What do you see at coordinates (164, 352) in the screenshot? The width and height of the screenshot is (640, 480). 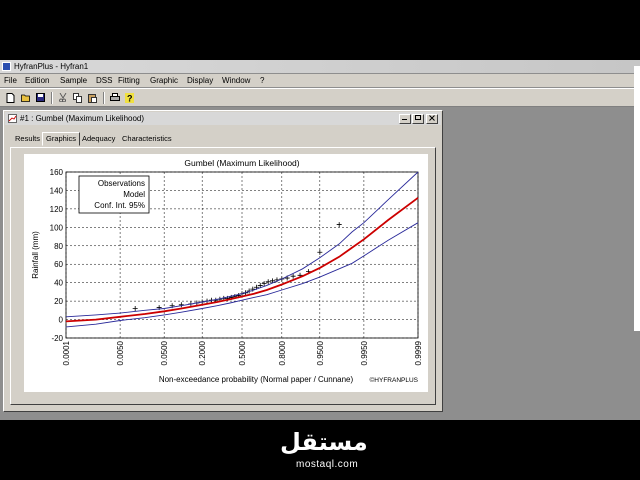 I see `x-tick-label: 0.0500` at bounding box center [164, 352].